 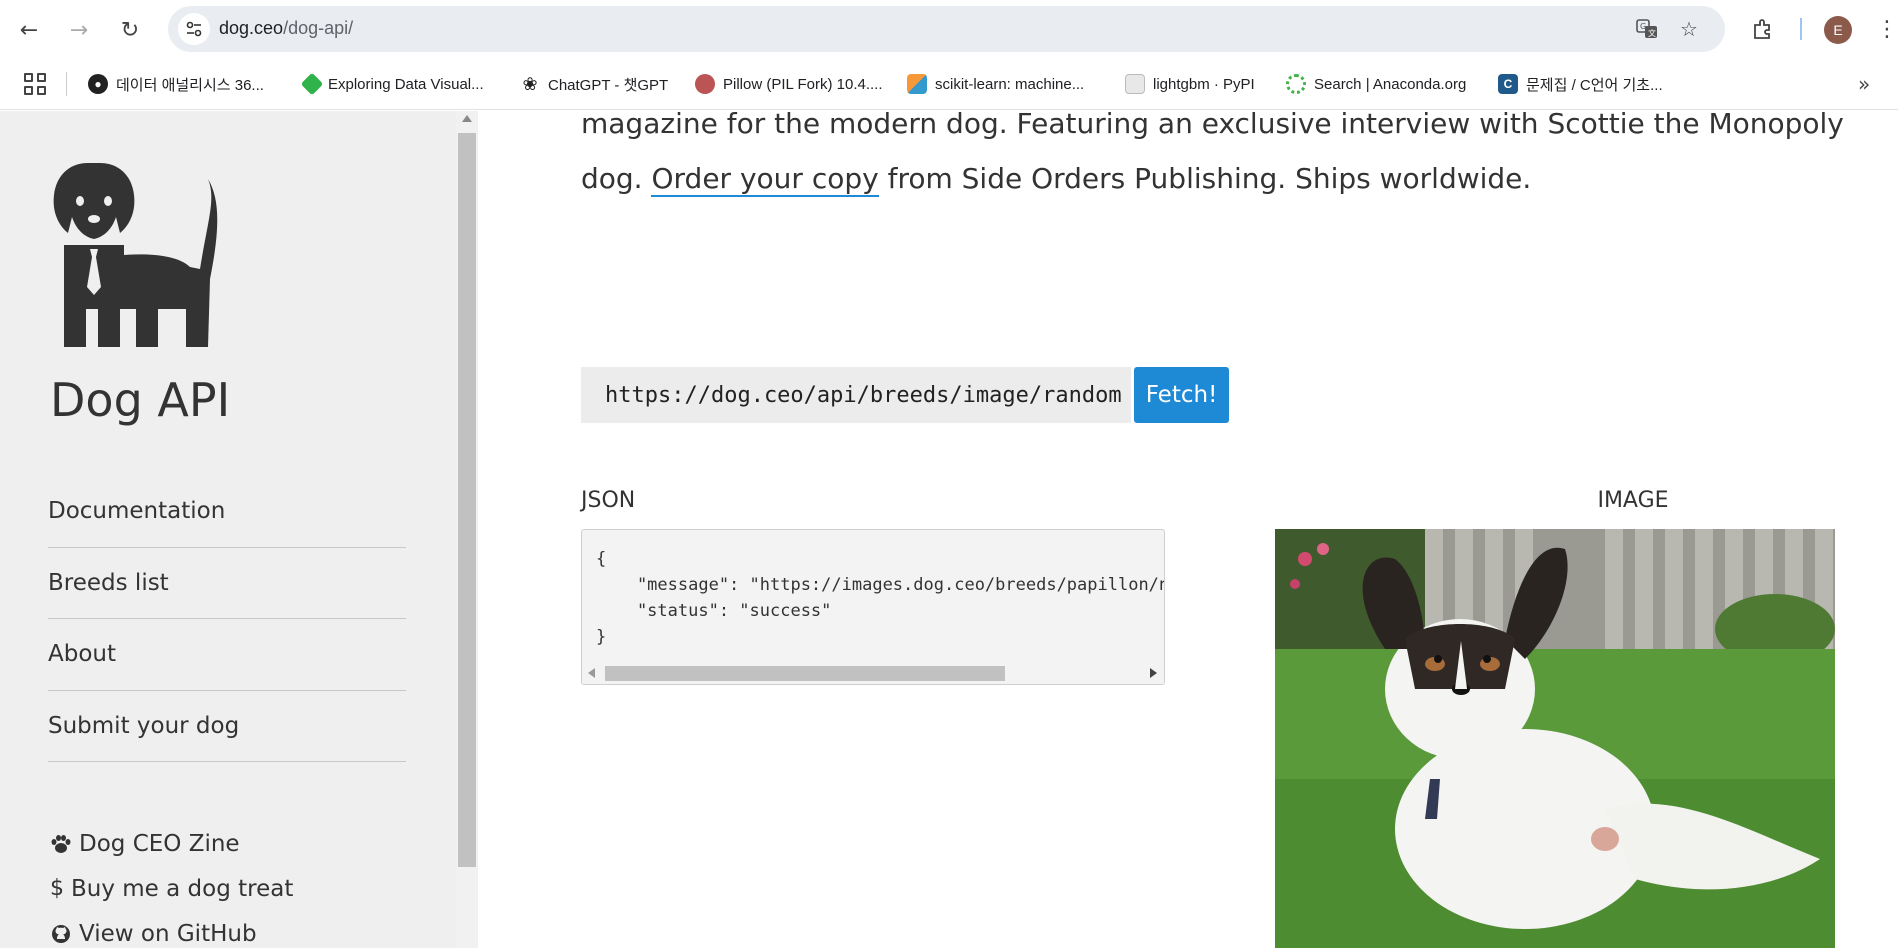 I want to click on scroll-right-arrow-icon, so click(x=1153, y=673).